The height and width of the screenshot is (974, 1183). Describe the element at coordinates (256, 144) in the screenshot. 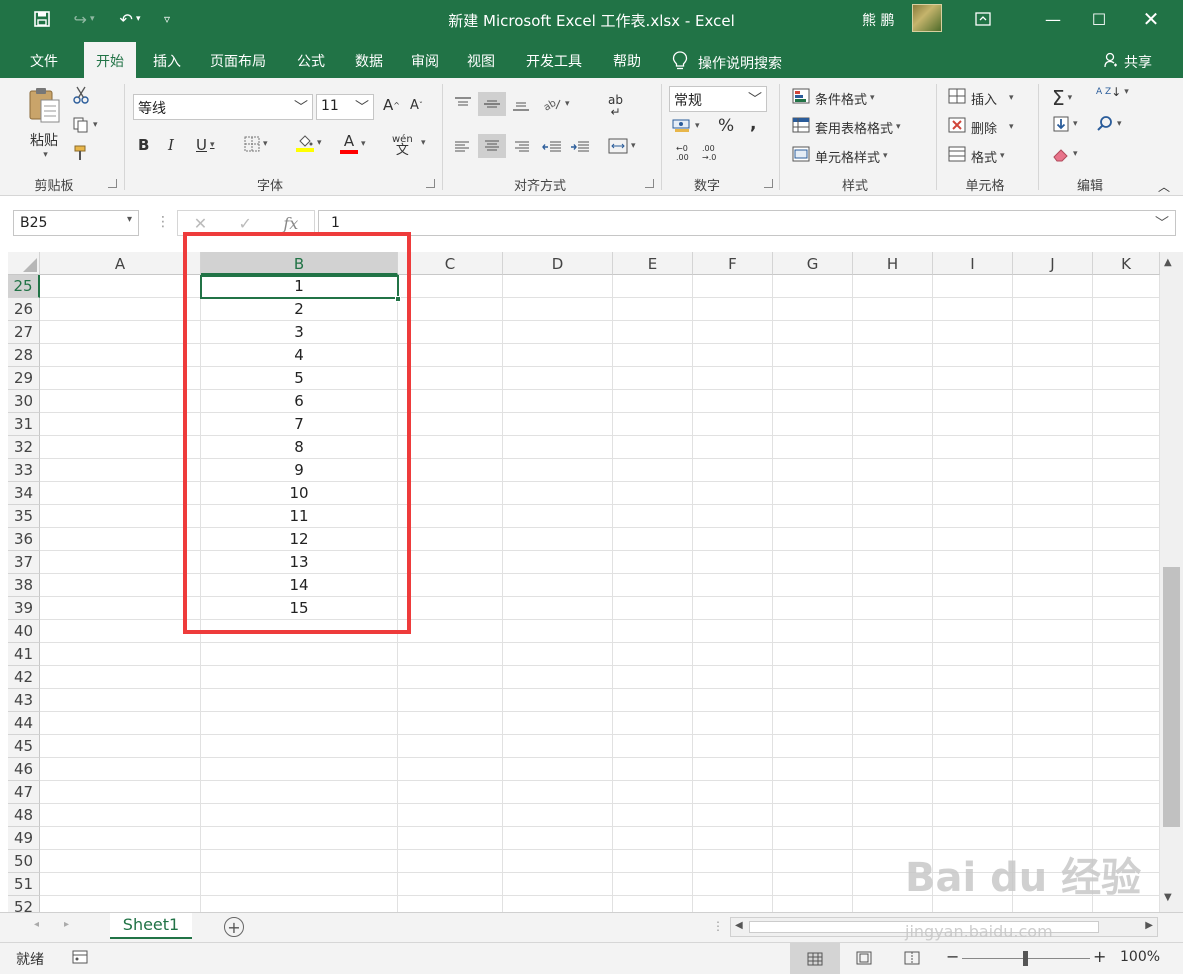

I see `borders-button: ▾` at that location.